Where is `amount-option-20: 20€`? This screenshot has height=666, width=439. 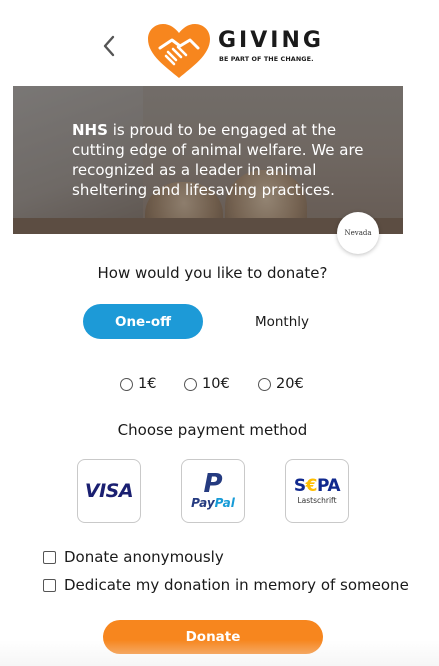 amount-option-20: 20€ is located at coordinates (281, 384).